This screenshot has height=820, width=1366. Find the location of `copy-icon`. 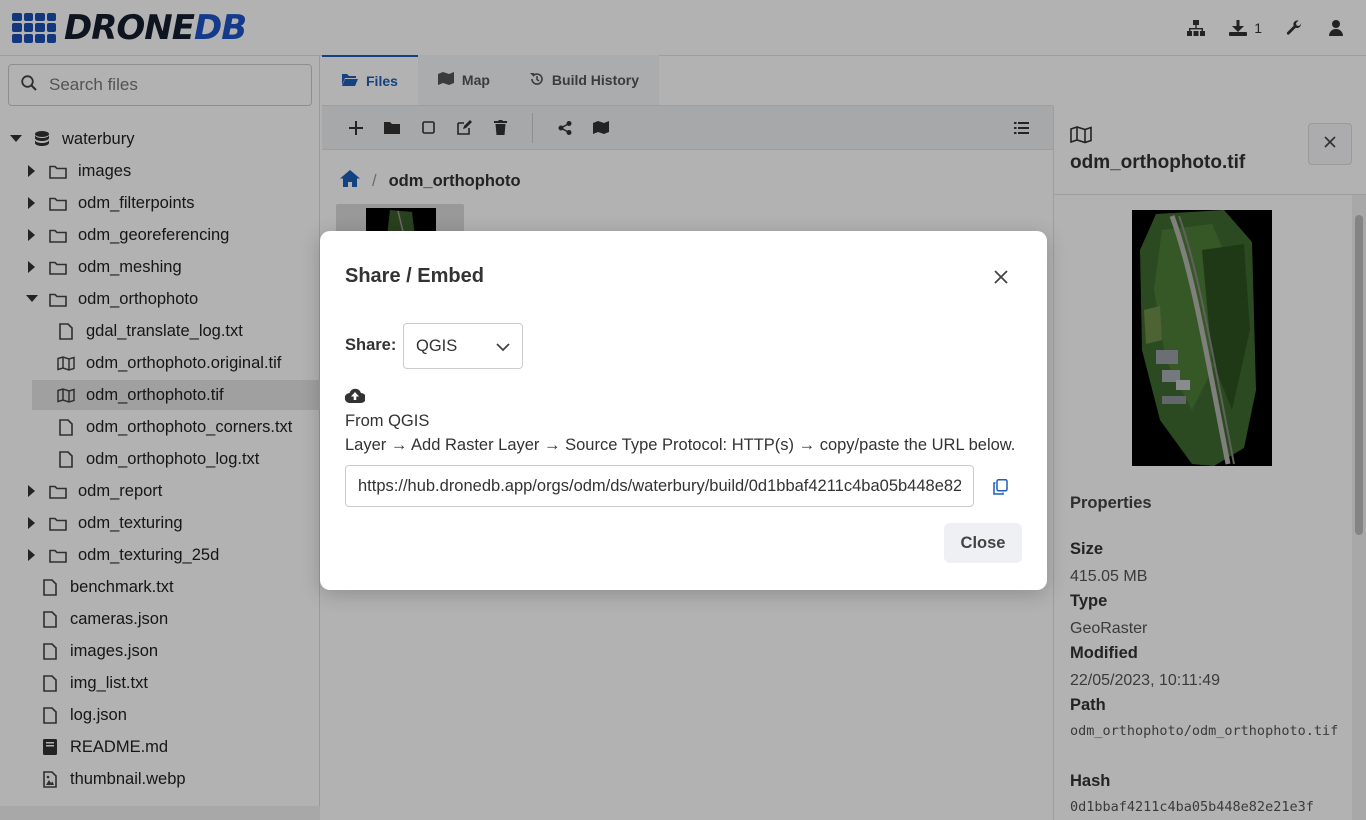

copy-icon is located at coordinates (1000, 487).